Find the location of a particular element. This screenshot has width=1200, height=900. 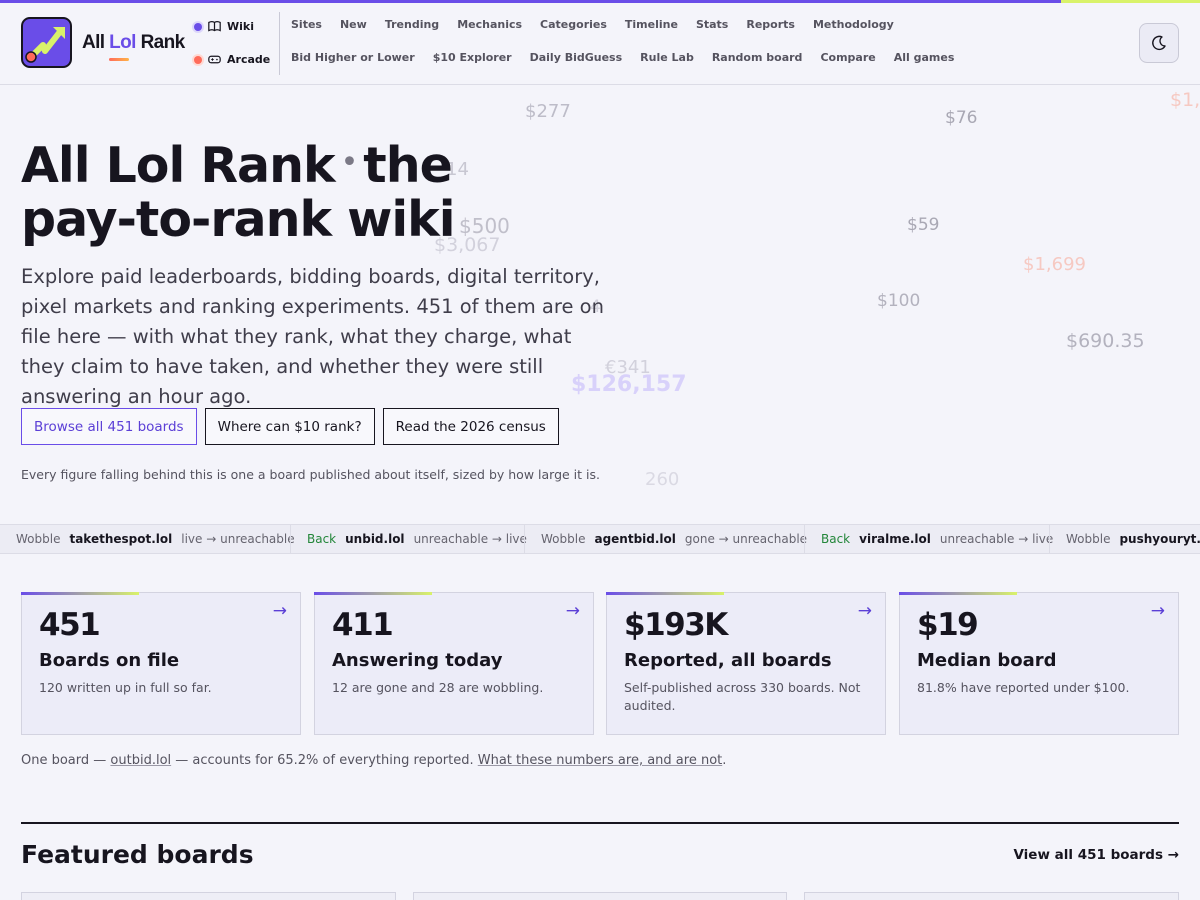

active-dot is located at coordinates (198, 26).